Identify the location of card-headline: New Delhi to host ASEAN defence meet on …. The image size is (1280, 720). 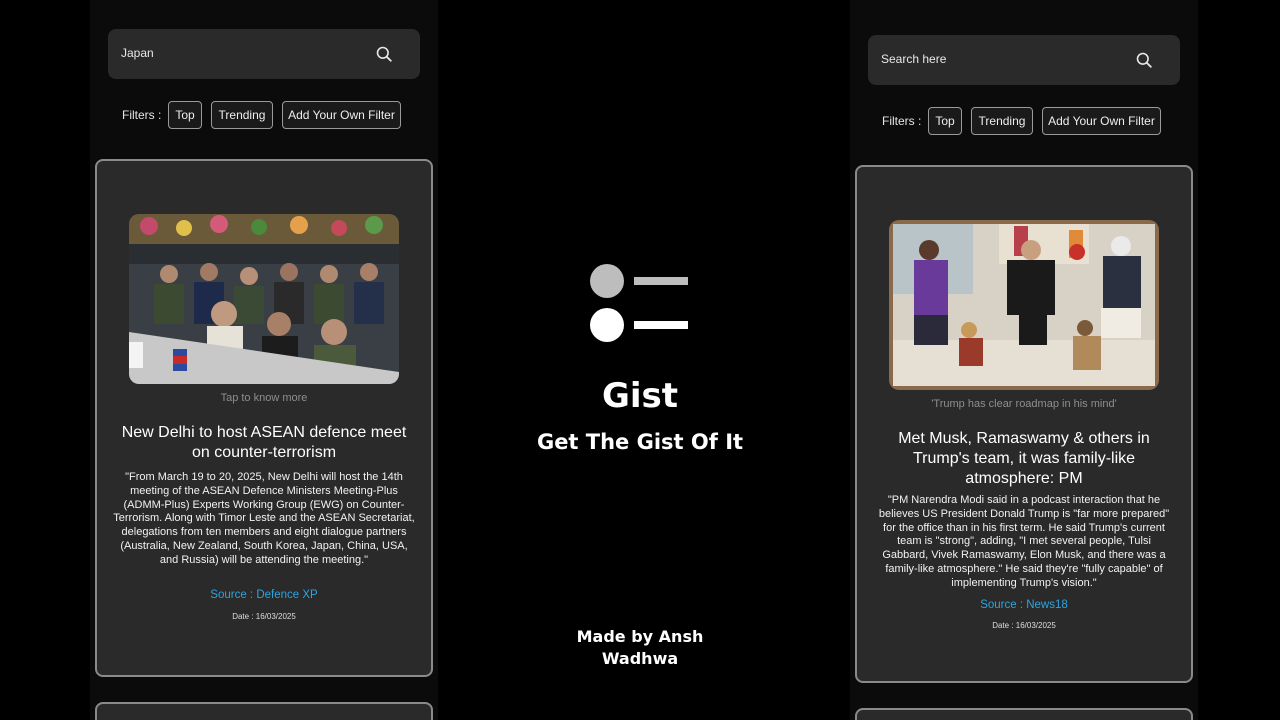
(264, 442).